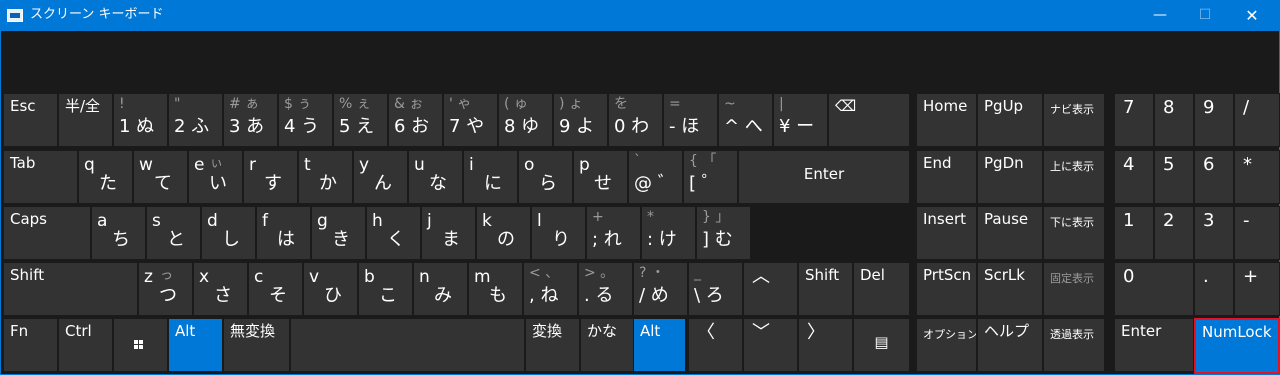  Describe the element at coordinates (165, 289) in the screenshot. I see `key-z: zっつ` at that location.